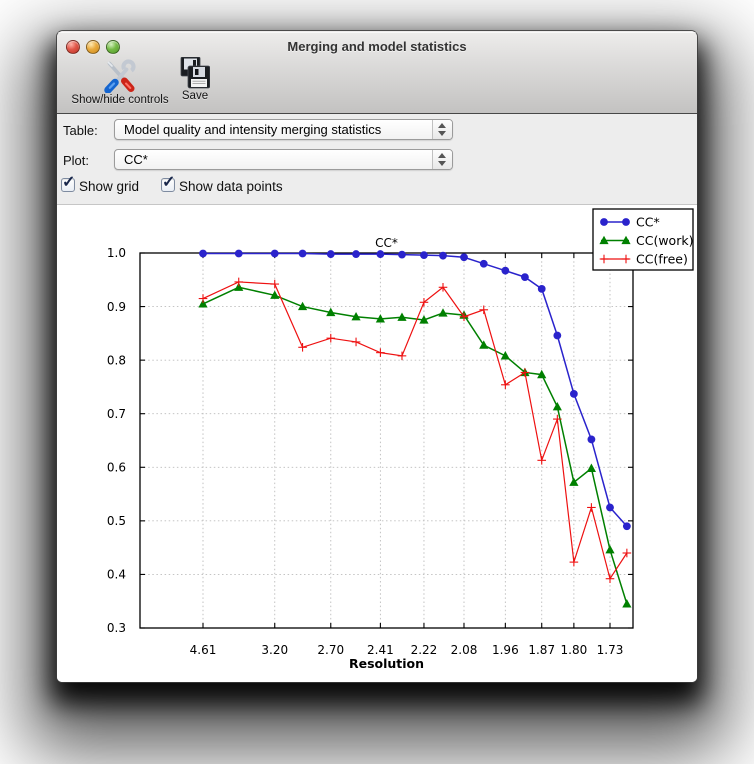  I want to click on show-data-points-label: Show data points, so click(231, 186).